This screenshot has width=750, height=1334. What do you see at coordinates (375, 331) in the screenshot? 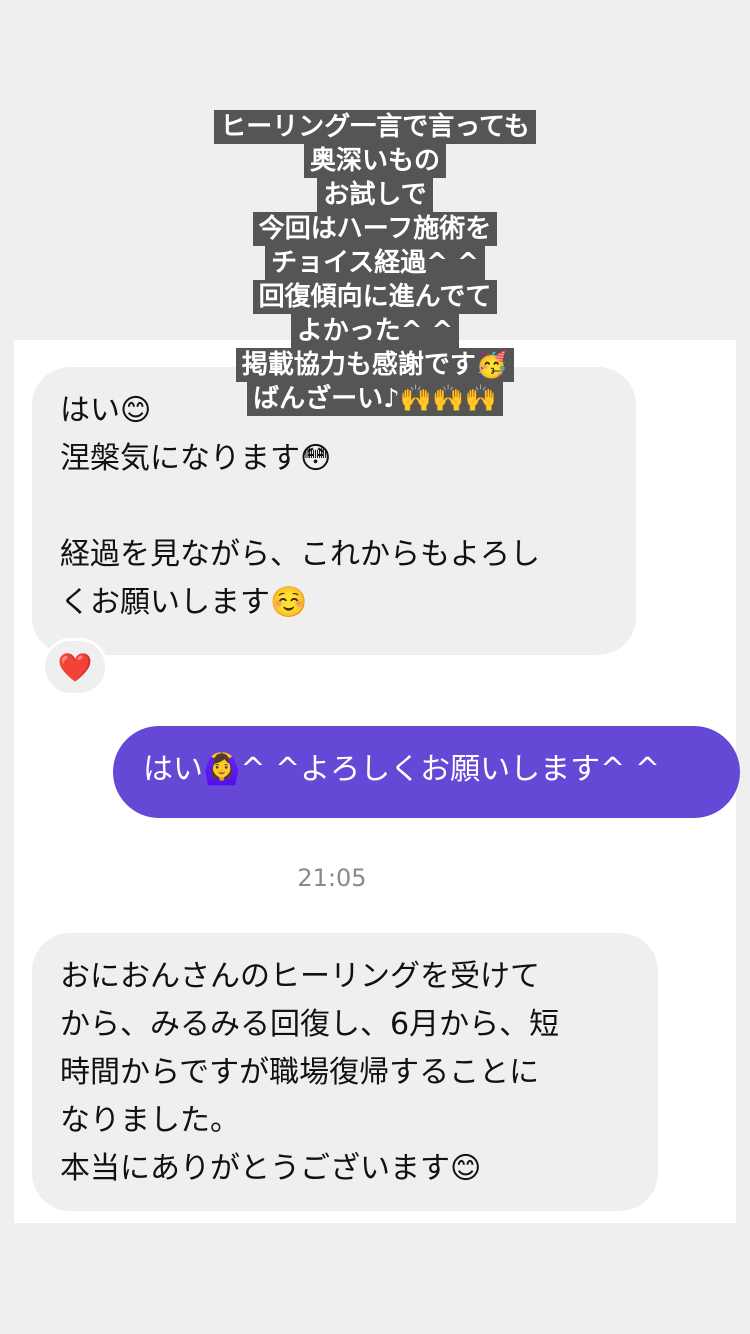
I see `caption-line: よかった^ ^` at bounding box center [375, 331].